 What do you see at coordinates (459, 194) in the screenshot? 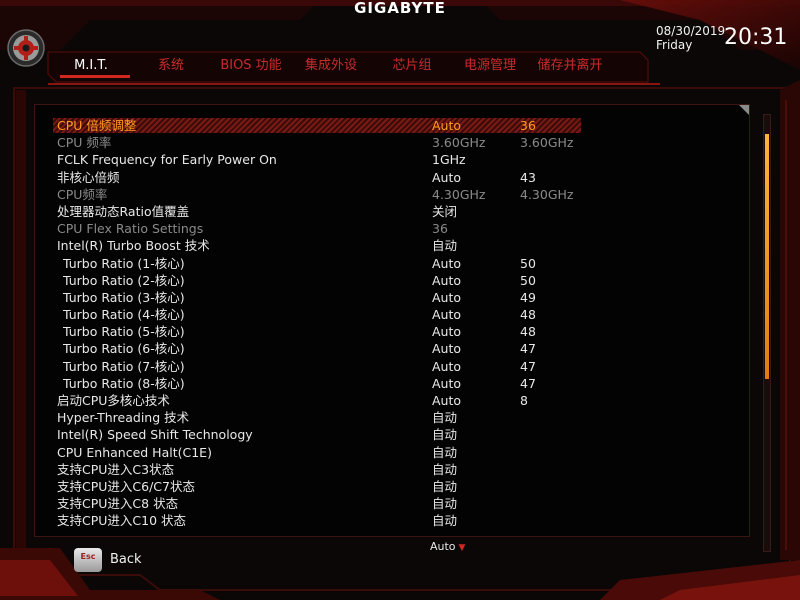
I see `setting-value: 4.30GHz` at bounding box center [459, 194].